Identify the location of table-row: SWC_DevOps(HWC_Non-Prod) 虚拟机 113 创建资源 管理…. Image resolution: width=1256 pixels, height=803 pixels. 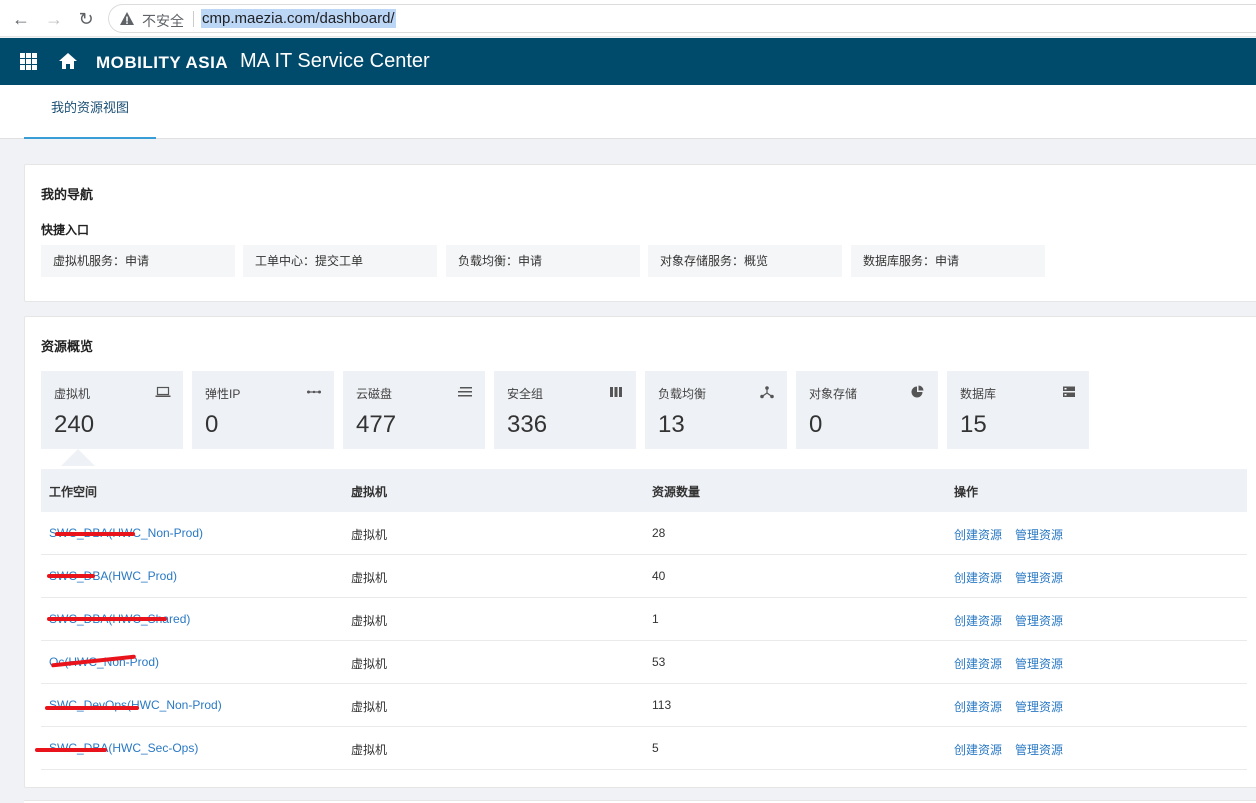
(644, 705).